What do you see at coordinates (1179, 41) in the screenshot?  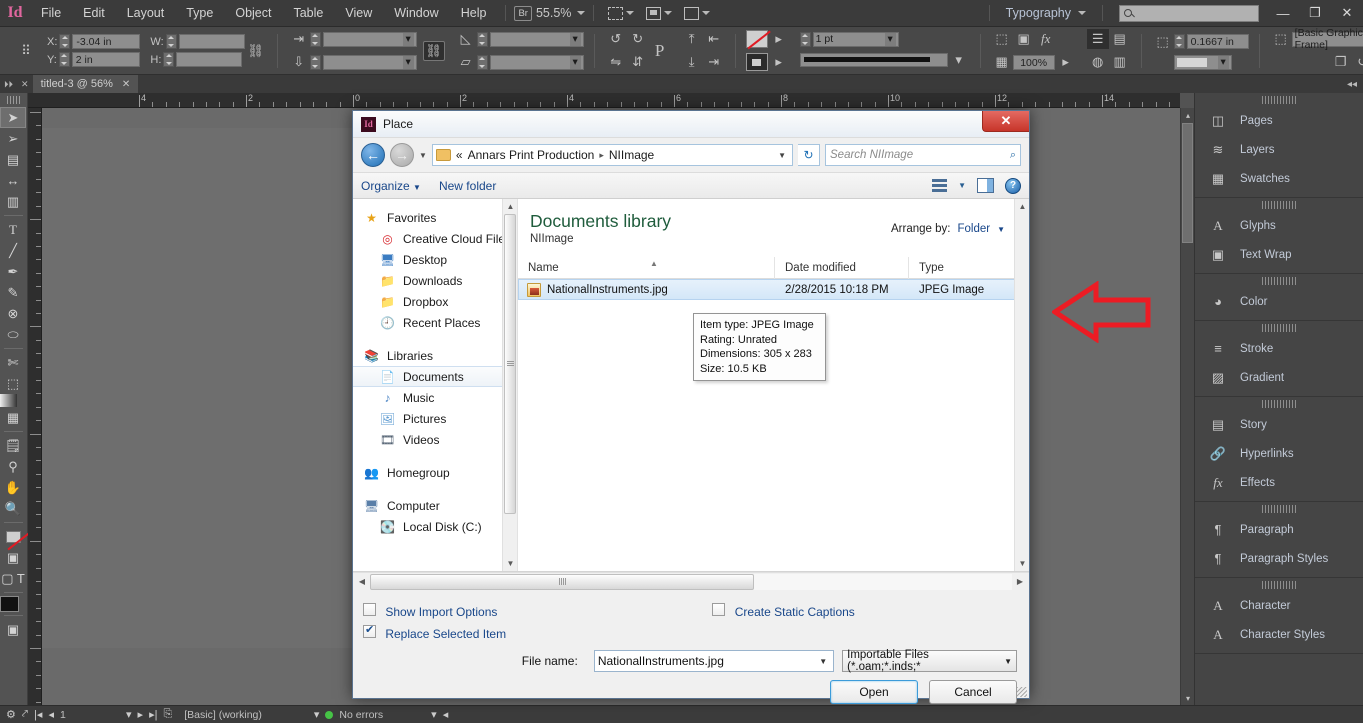 I see `wrap-offset-stepper` at bounding box center [1179, 41].